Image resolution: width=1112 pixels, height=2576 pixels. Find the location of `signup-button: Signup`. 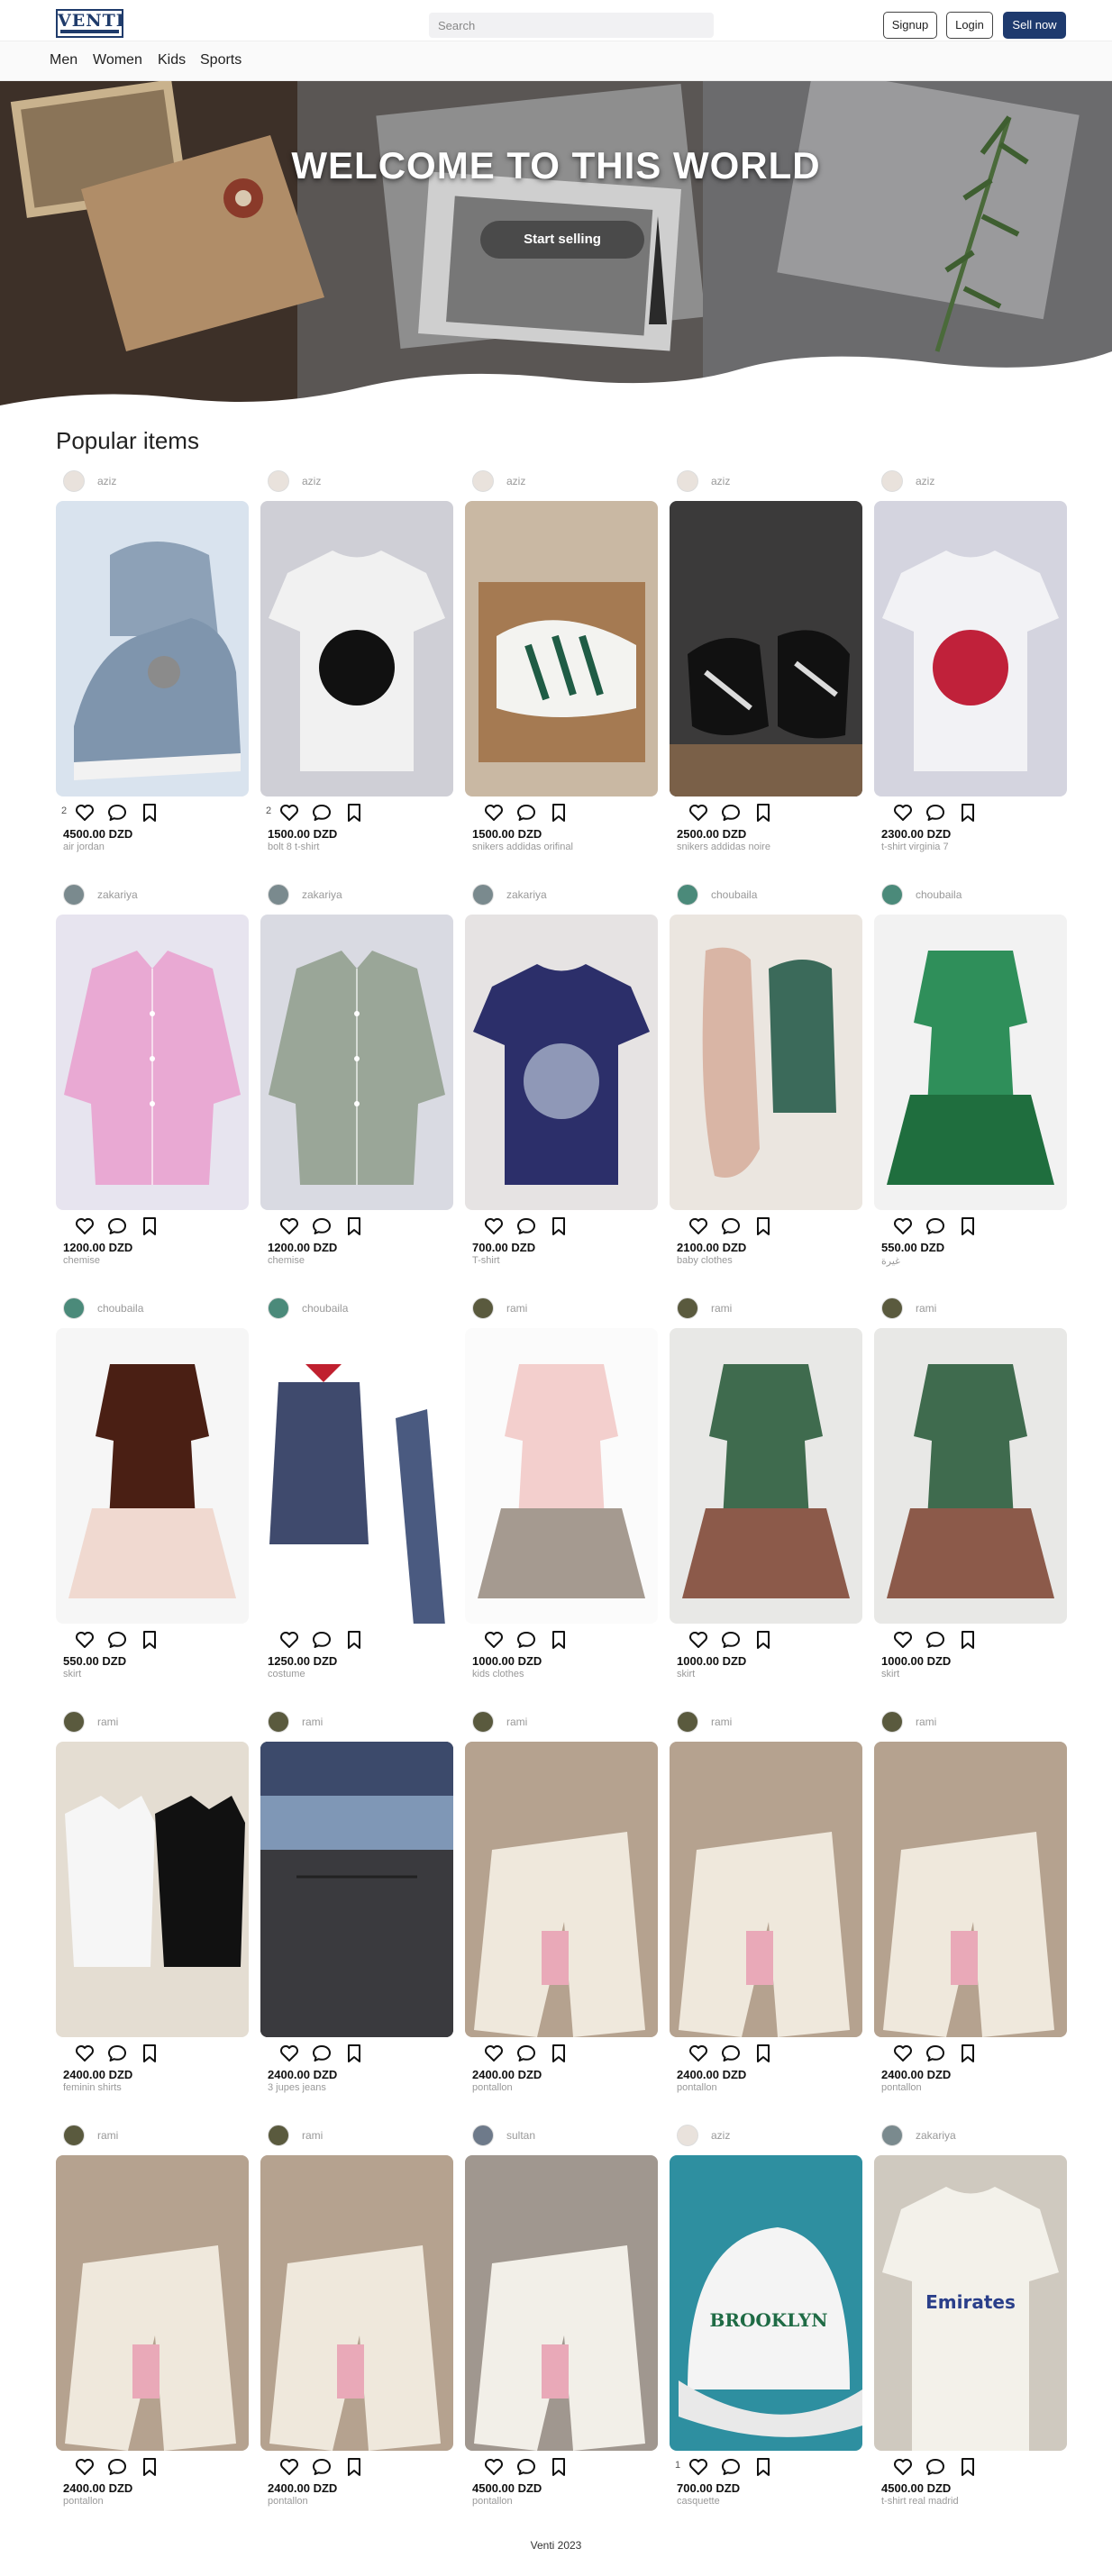

signup-button: Signup is located at coordinates (910, 25).